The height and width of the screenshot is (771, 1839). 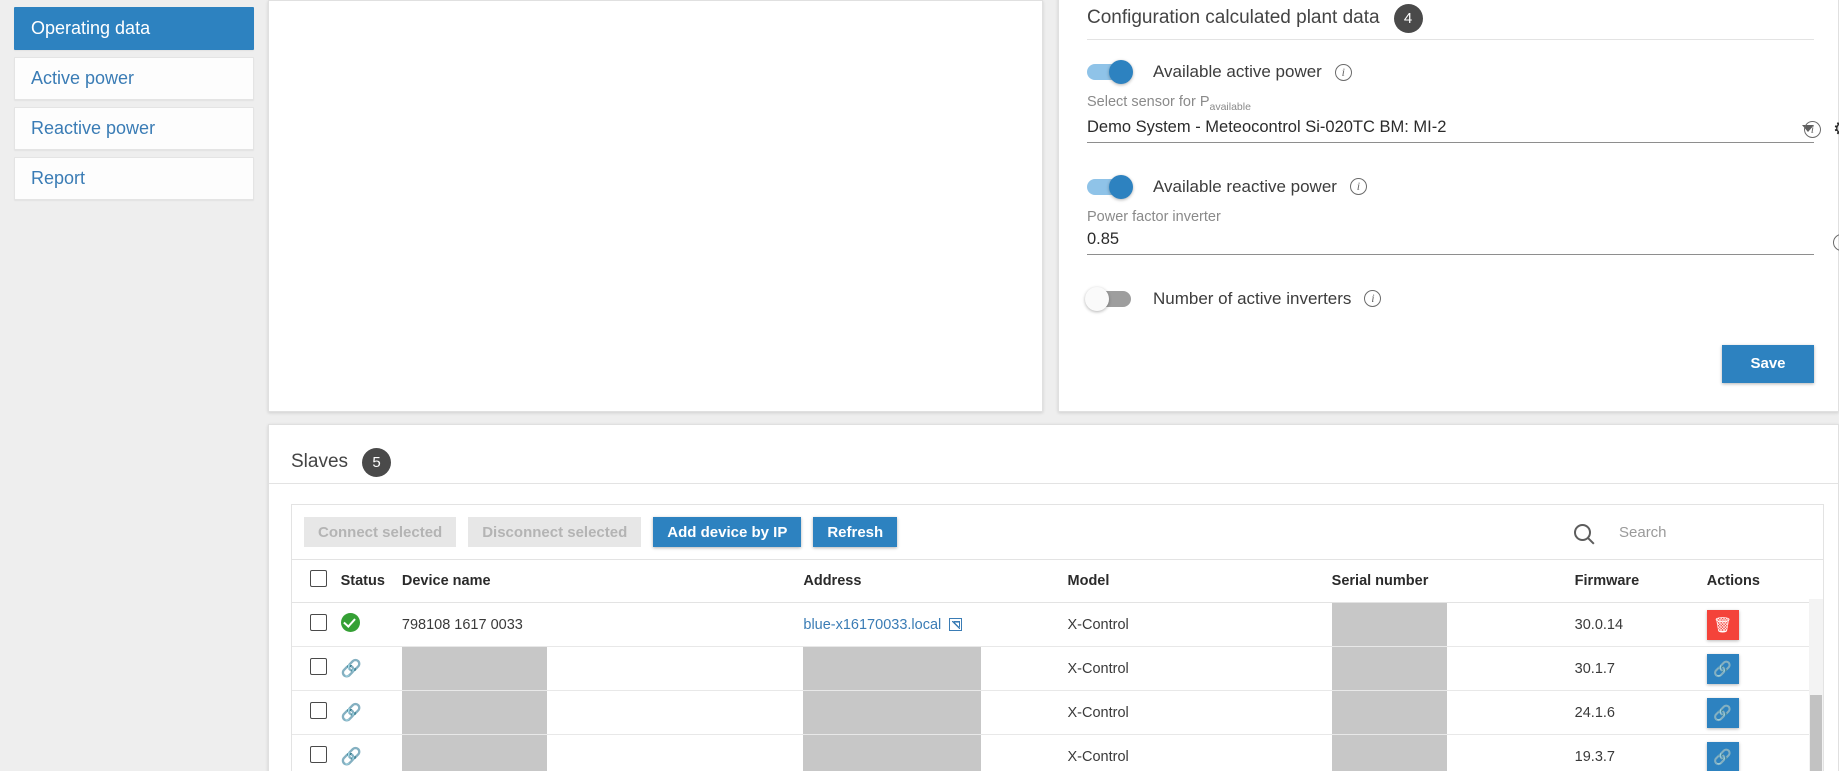 I want to click on sidebar-item-label: Active power, so click(x=83, y=78).